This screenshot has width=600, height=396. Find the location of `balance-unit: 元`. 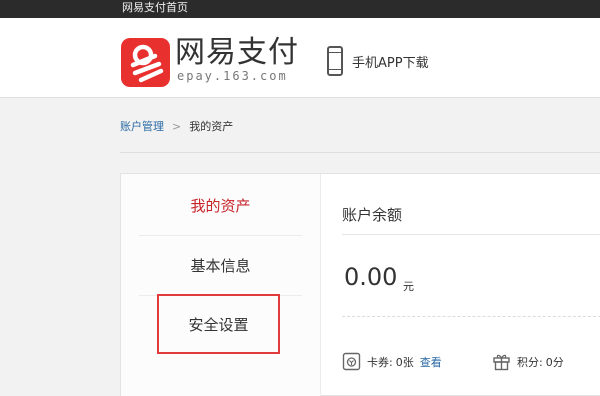

balance-unit: 元 is located at coordinates (408, 286).